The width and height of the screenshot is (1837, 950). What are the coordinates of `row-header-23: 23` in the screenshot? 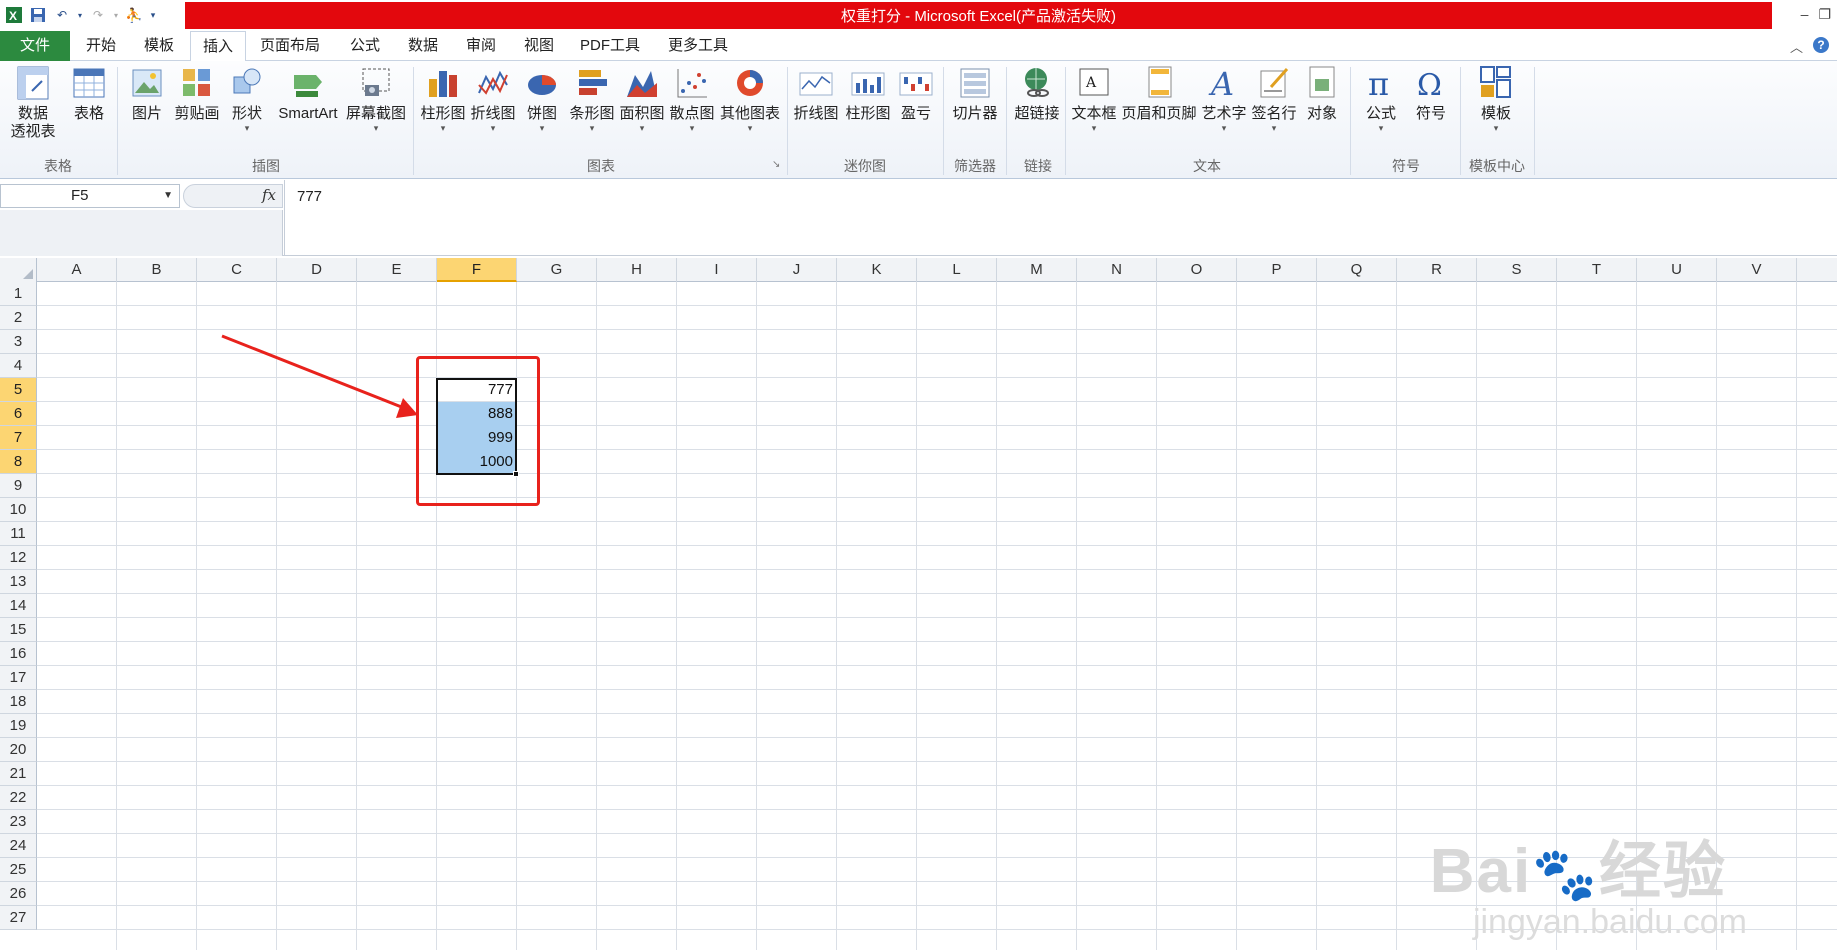 It's located at (18, 822).